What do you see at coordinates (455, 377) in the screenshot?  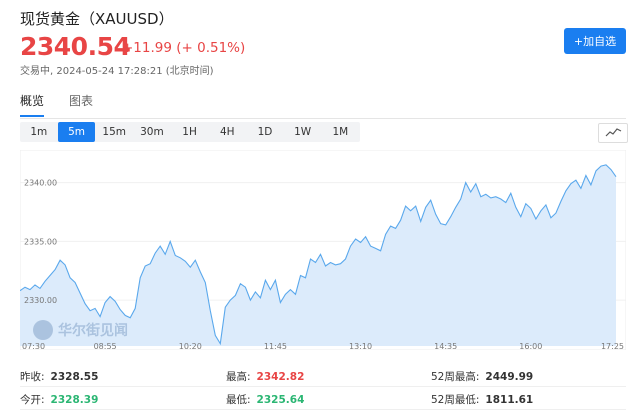 I see `stat-label: 52周最高:` at bounding box center [455, 377].